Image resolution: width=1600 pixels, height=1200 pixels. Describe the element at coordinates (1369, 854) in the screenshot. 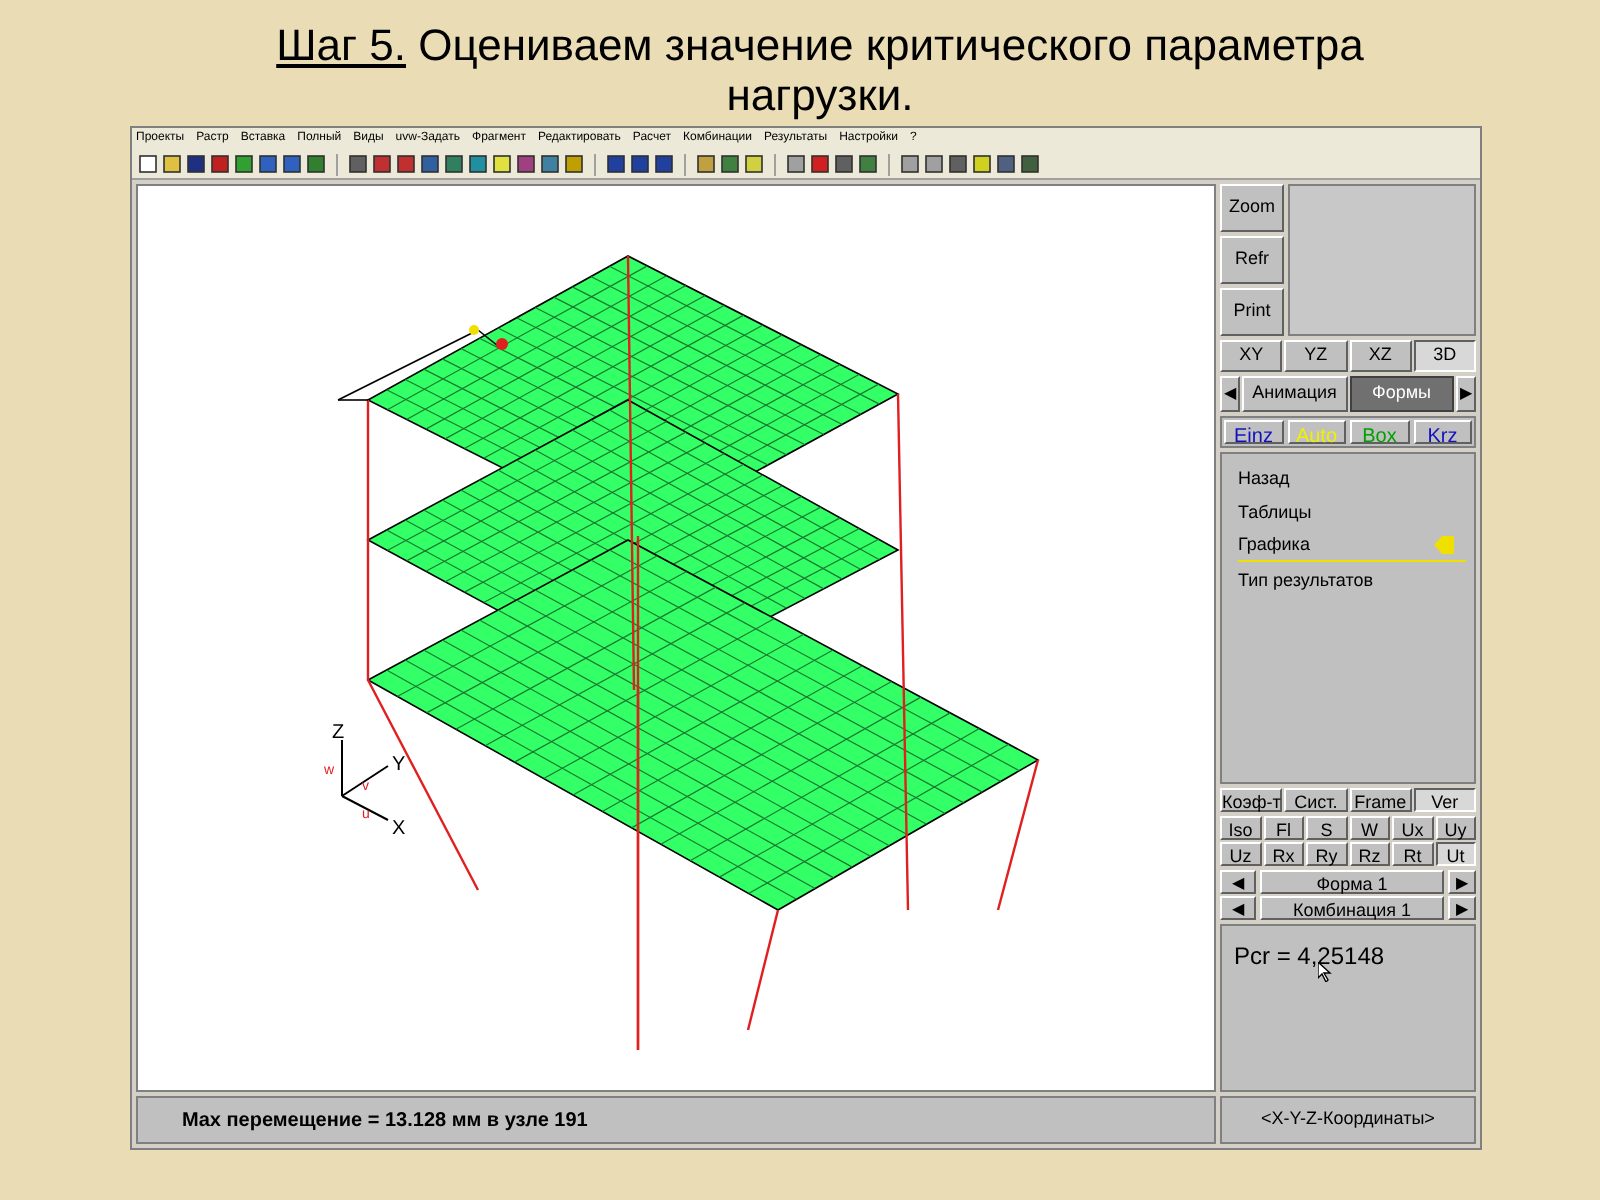

I see `component-button: Rz` at that location.